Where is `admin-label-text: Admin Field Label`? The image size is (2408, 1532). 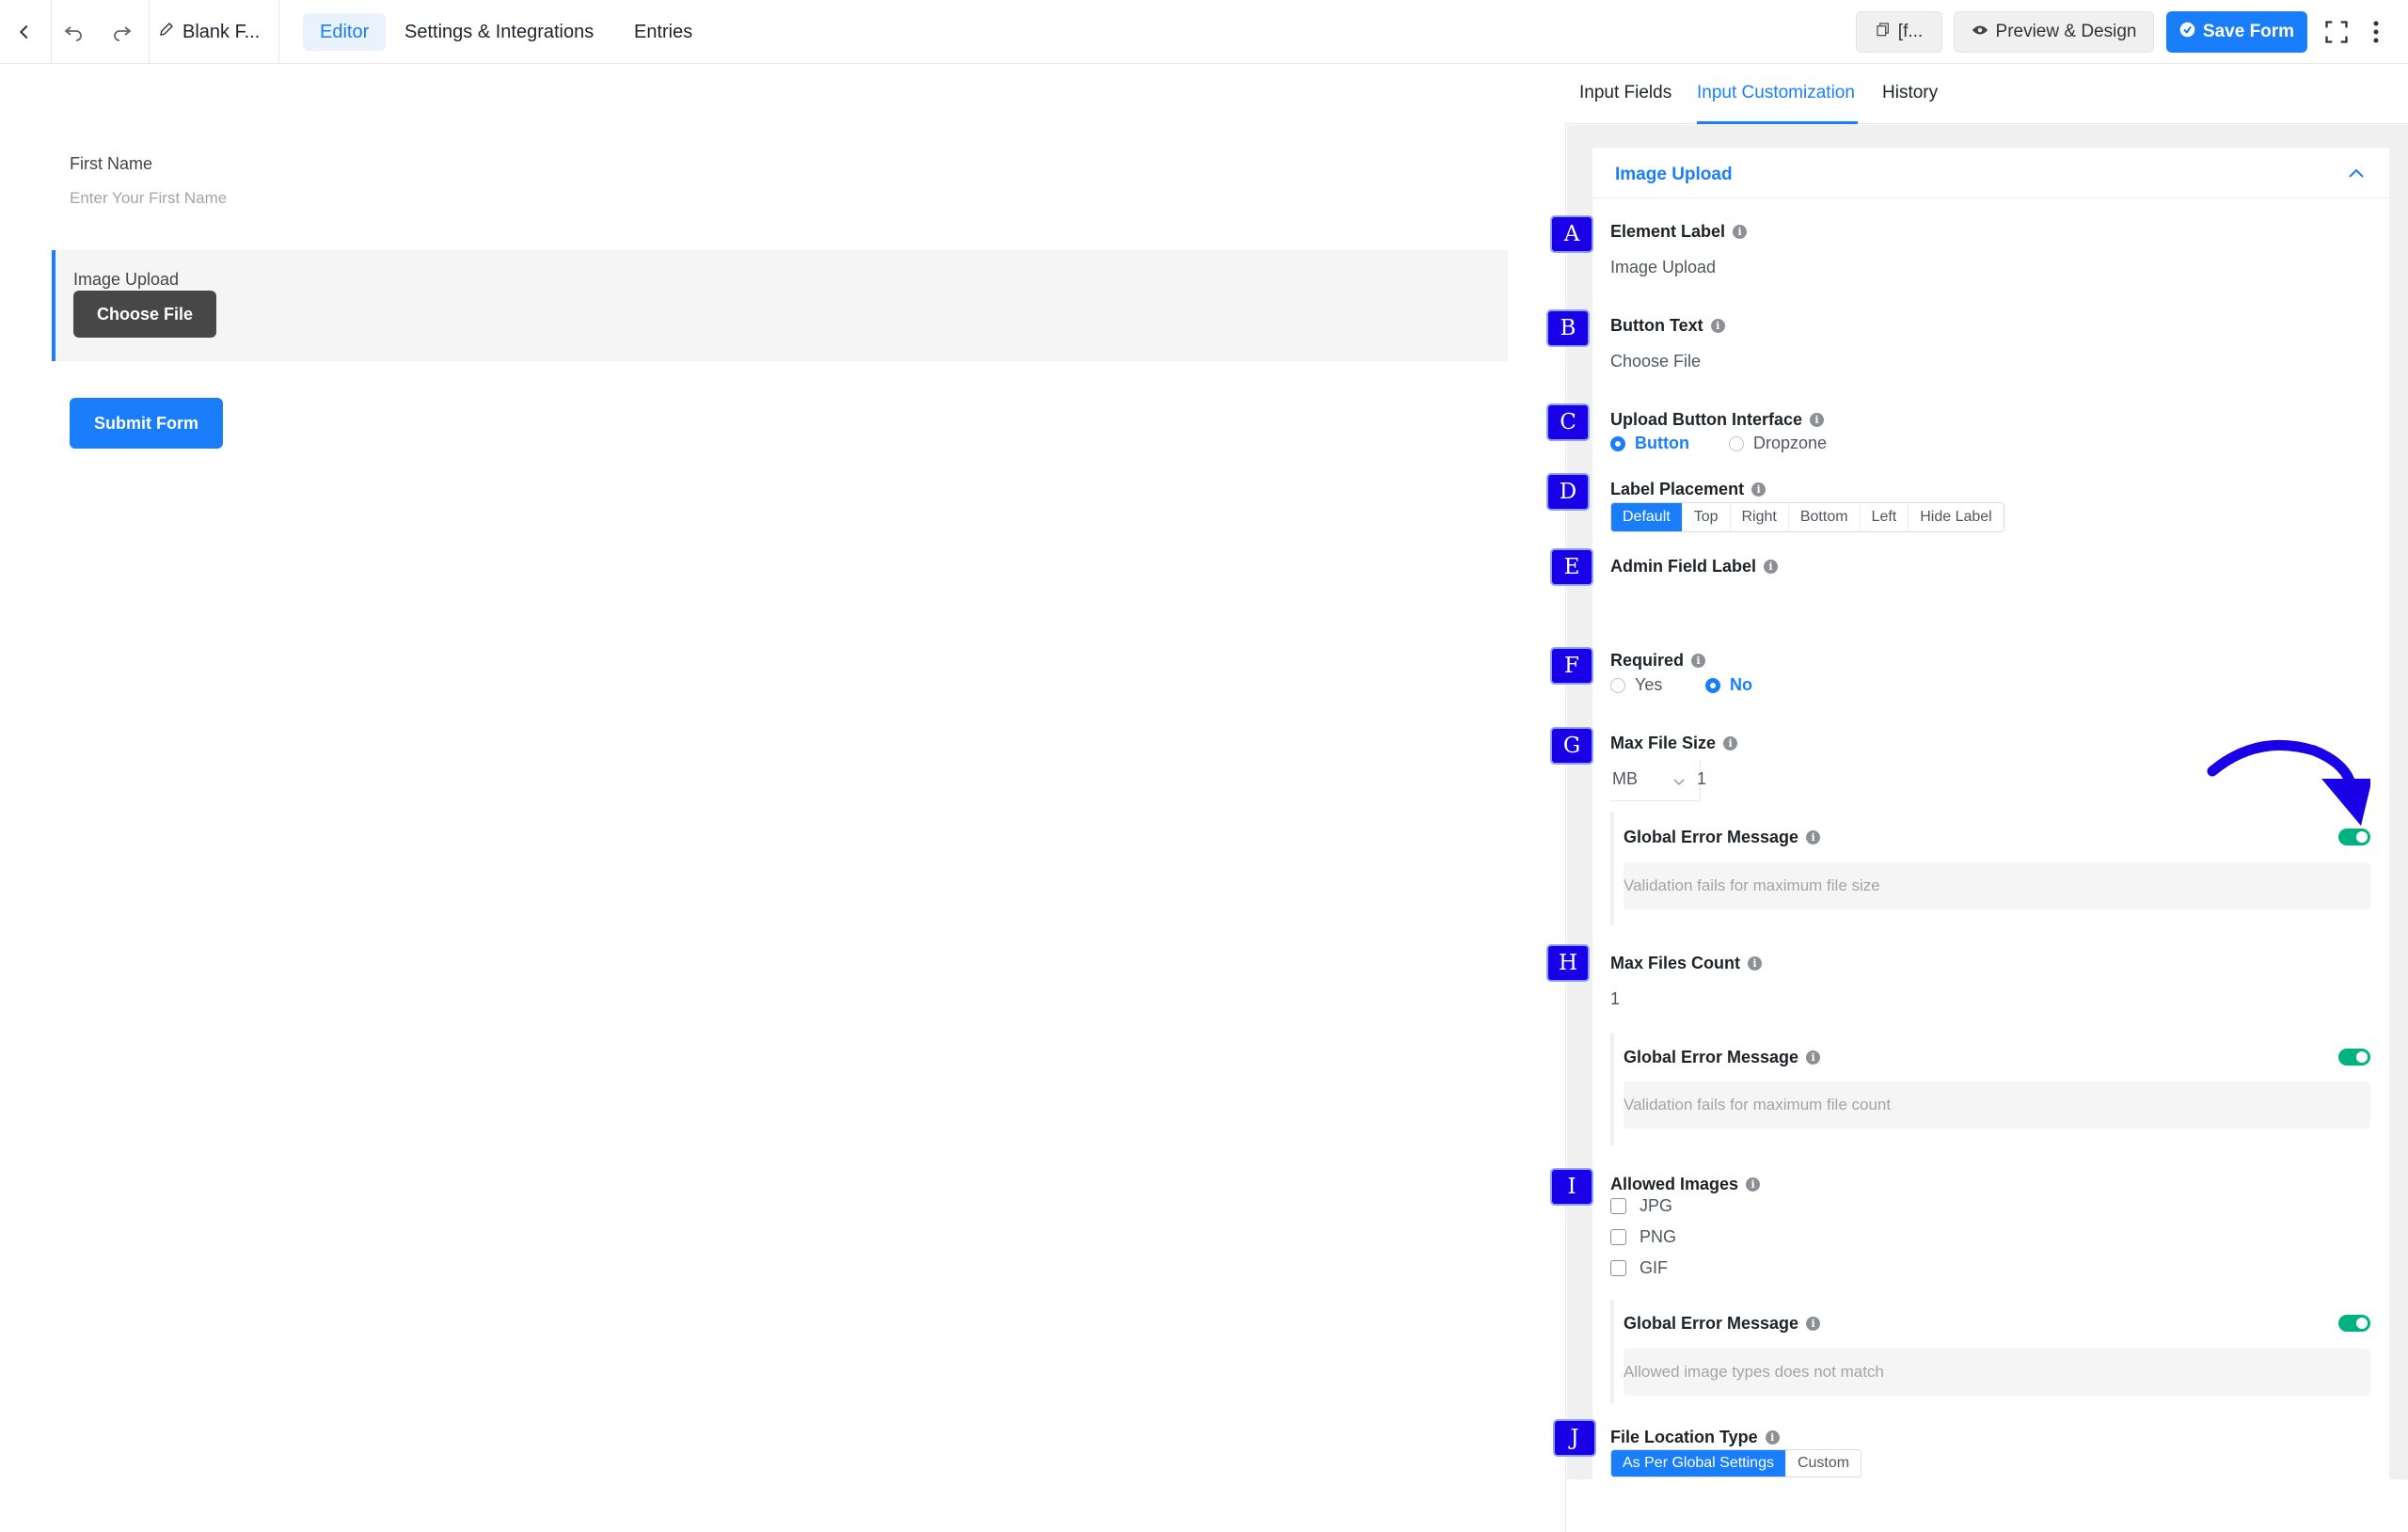 admin-label-text: Admin Field Label is located at coordinates (1684, 566).